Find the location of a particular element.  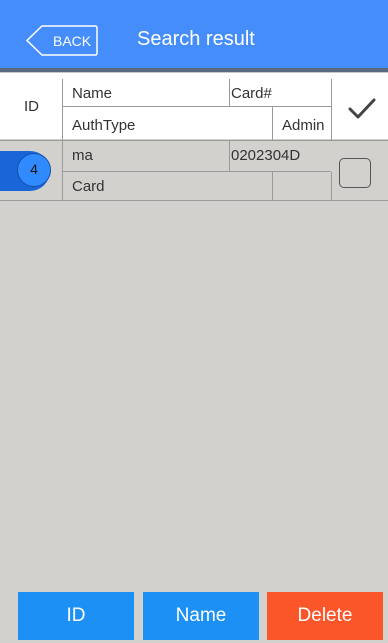

row-id: 4 is located at coordinates (34, 169).